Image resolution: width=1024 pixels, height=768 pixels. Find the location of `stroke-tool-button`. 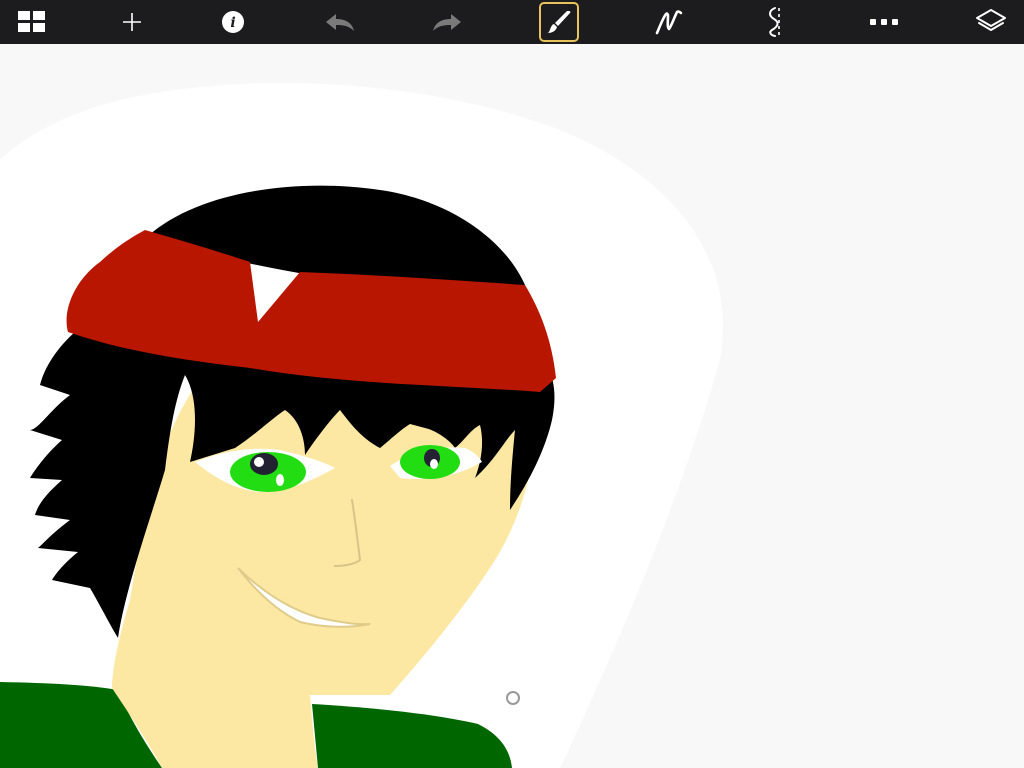

stroke-tool-button is located at coordinates (669, 22).